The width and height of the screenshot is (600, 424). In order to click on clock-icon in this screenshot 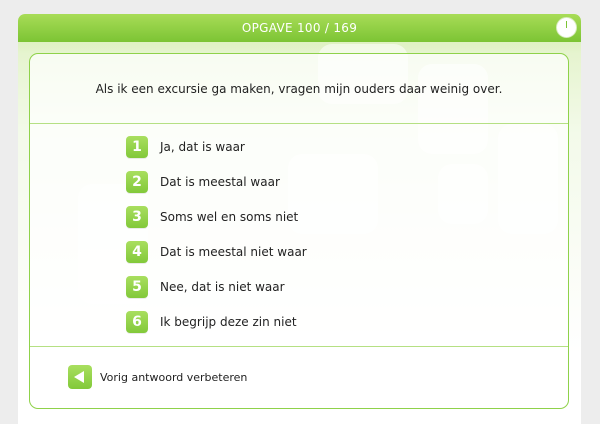, I will do `click(566, 27)`.